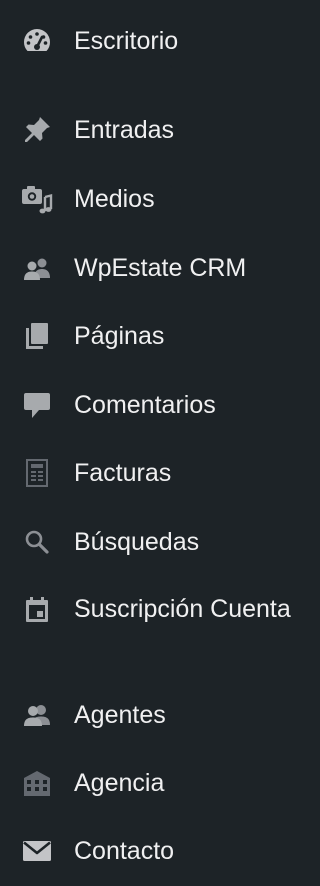 Image resolution: width=320 pixels, height=886 pixels. I want to click on invoice-icon, so click(37, 473).